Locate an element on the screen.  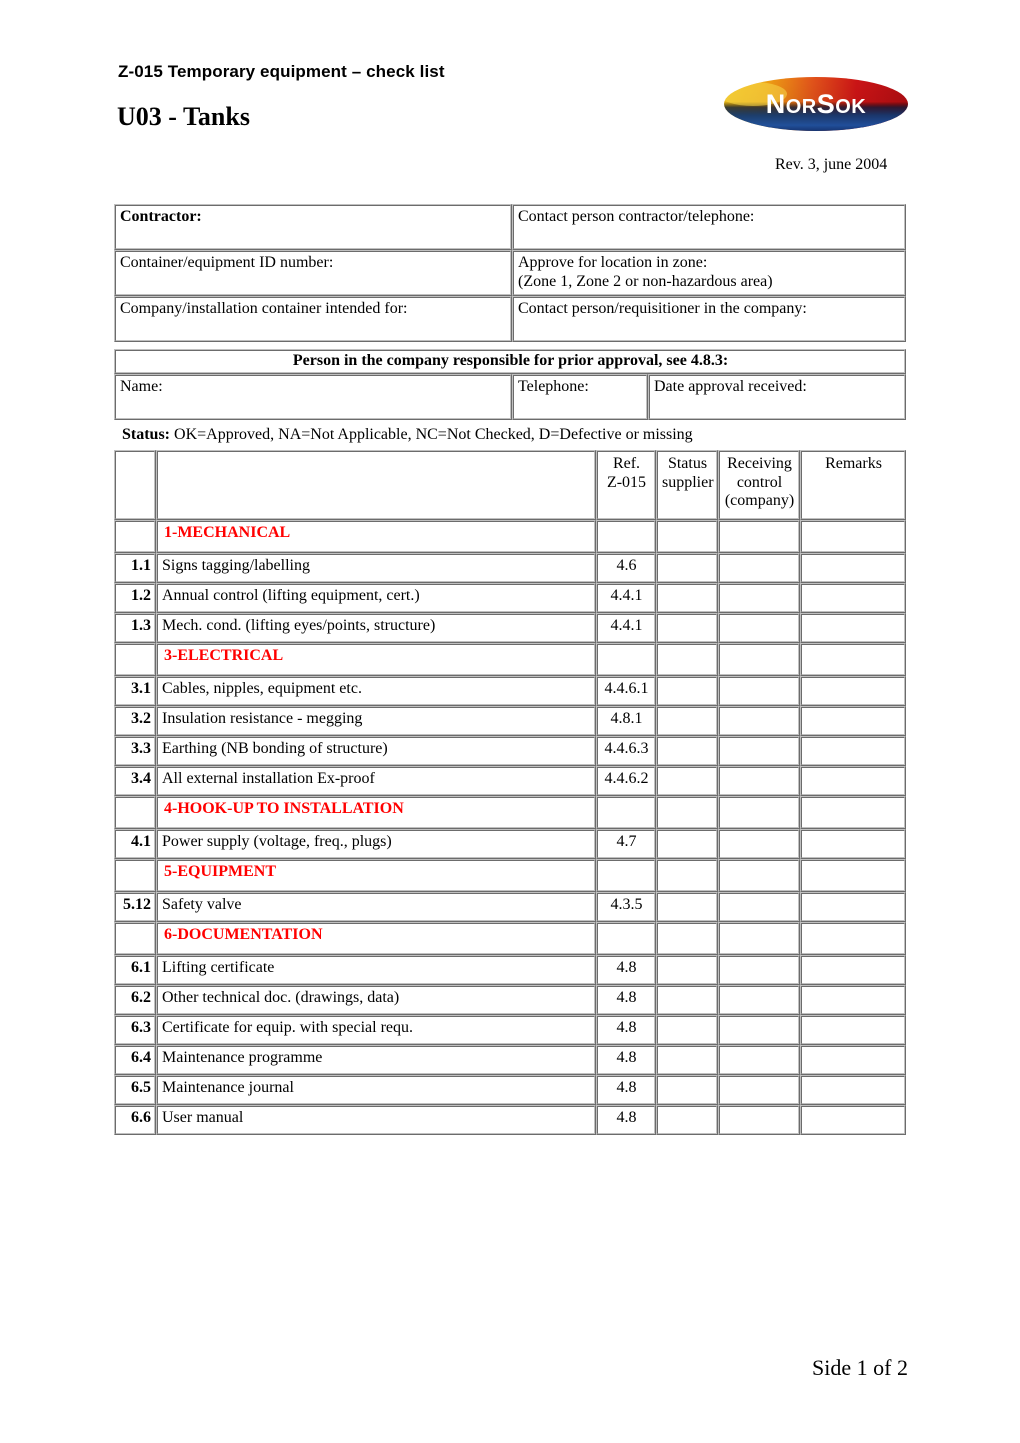
item-description: All external installation Ex-proof is located at coordinates (376, 781).